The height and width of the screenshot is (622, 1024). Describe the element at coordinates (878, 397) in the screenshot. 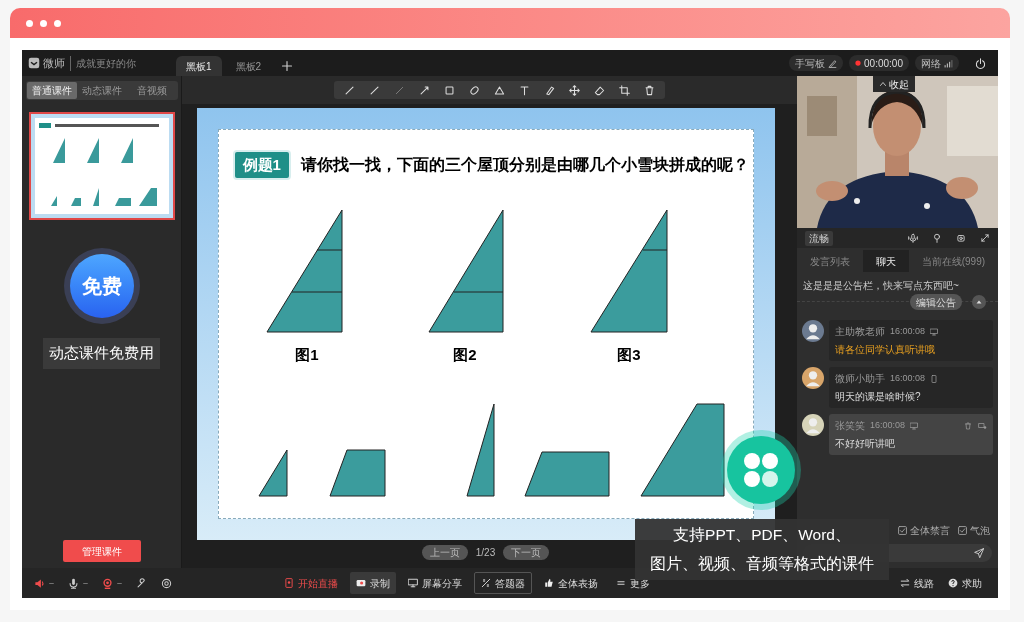

I see `message-text: 明天的课是啥时候?` at that location.